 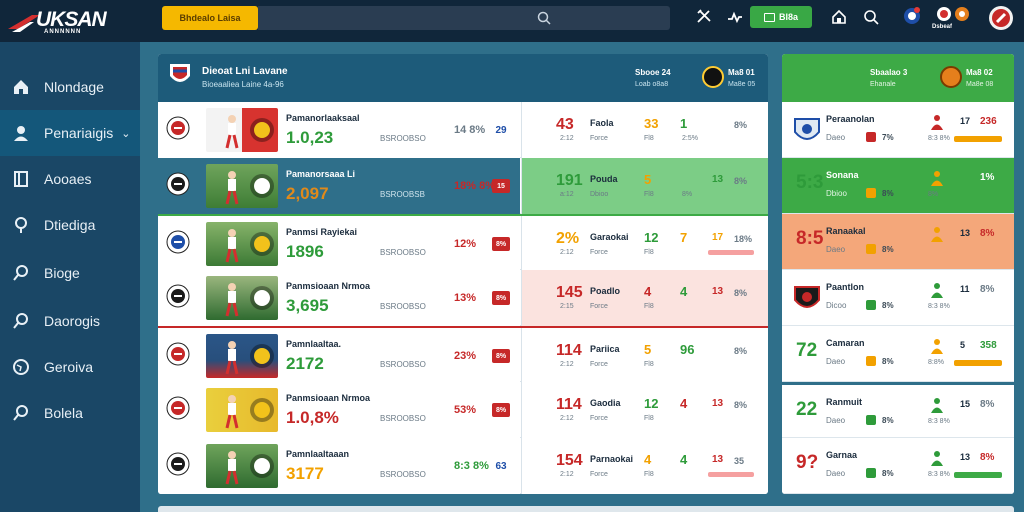 I want to click on side-title: Sonana, so click(x=842, y=175).